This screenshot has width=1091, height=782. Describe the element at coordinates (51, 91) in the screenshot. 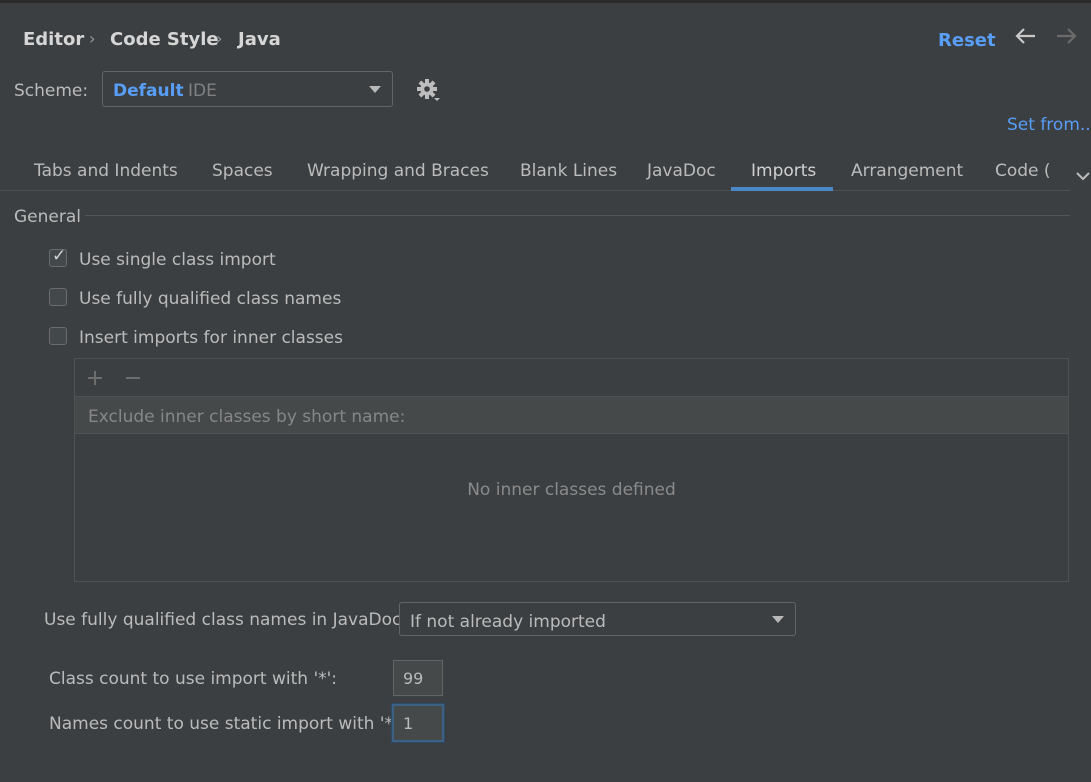

I see `scheme-label: Scheme:` at that location.